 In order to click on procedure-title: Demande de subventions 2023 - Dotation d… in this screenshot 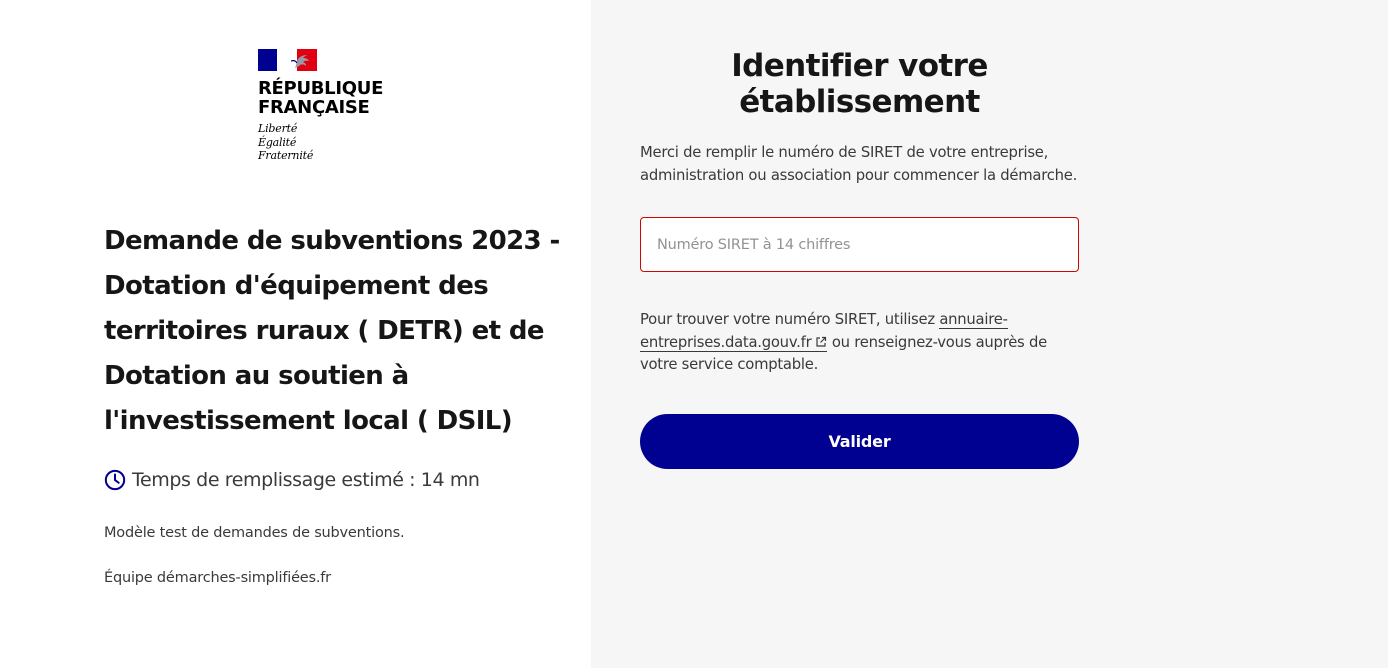, I will do `click(332, 331)`.